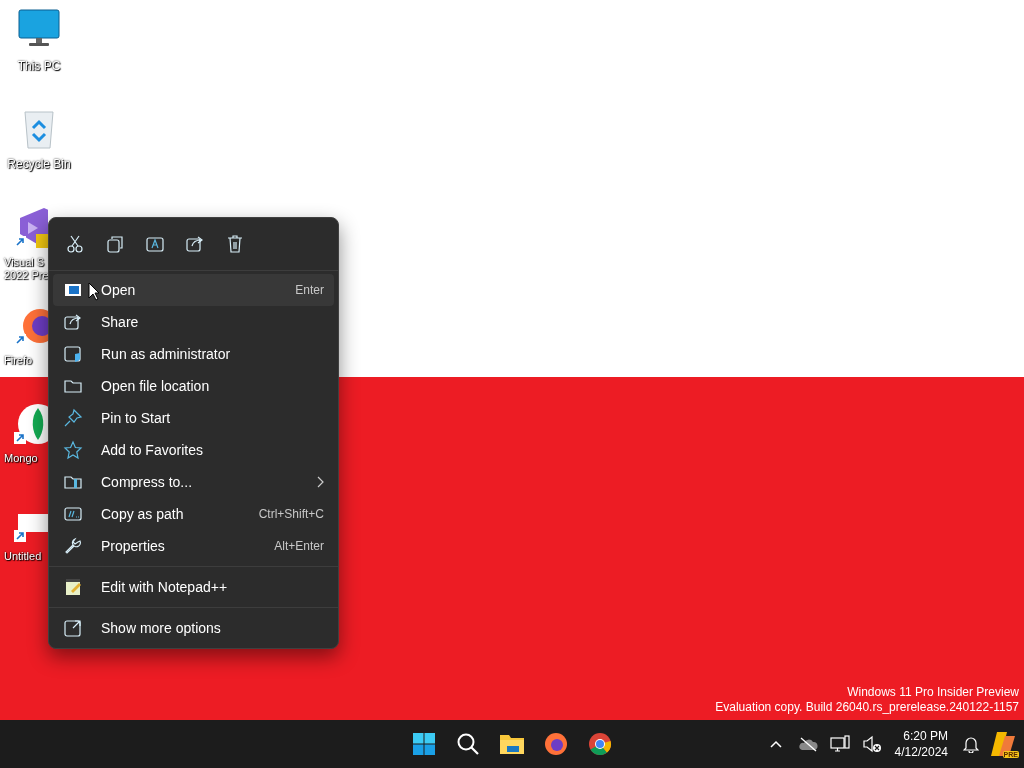 The width and height of the screenshot is (1024, 768). I want to click on cloud-off-icon, so click(807, 744).